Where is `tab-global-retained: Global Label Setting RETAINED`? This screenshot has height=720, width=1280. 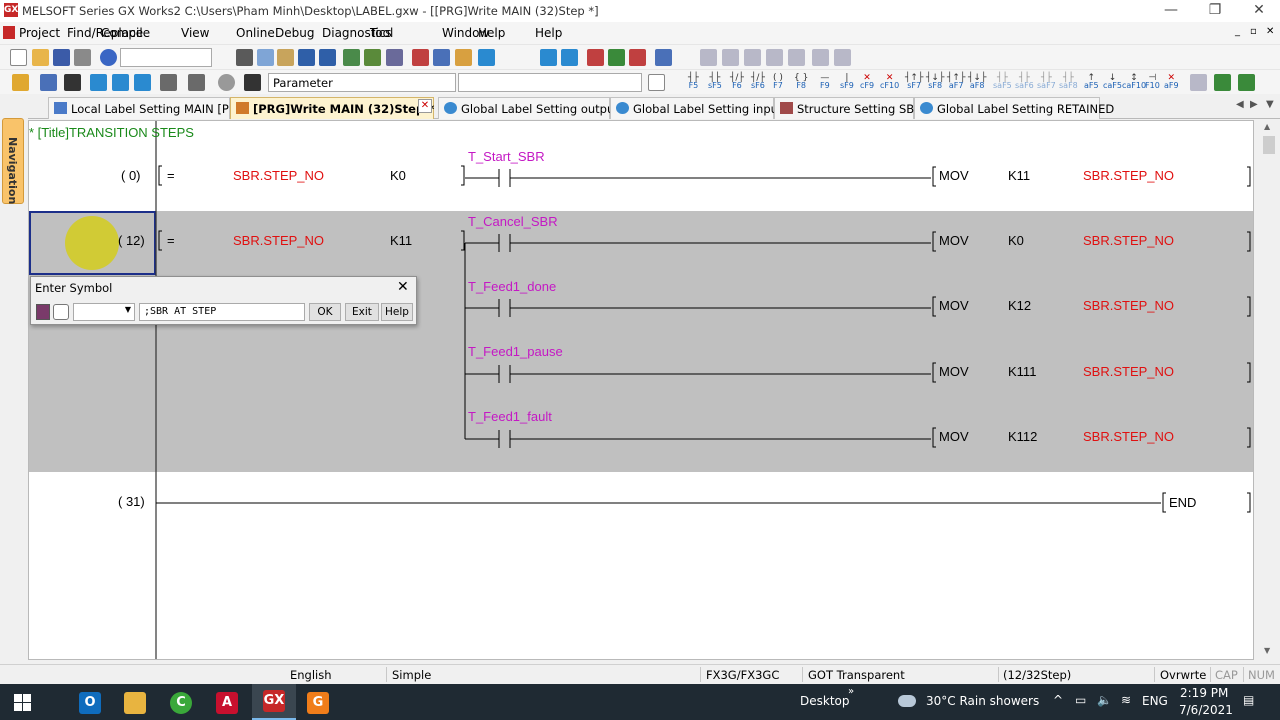 tab-global-retained: Global Label Setting RETAINED is located at coordinates (1014, 108).